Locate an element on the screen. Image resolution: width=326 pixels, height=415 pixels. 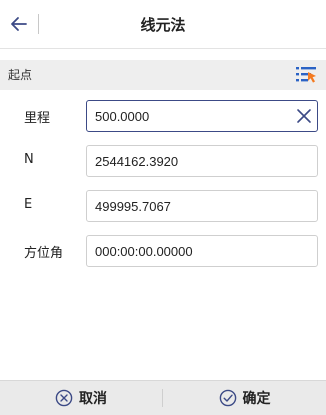
confirm-button: 确定 is located at coordinates (244, 398).